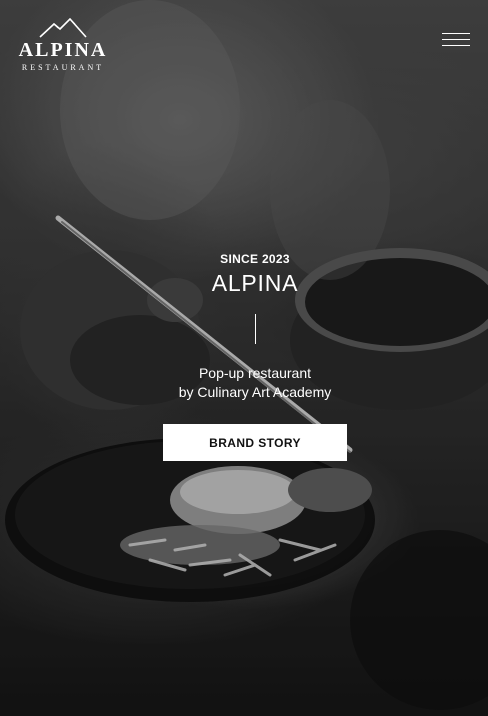 Image resolution: width=488 pixels, height=716 pixels. What do you see at coordinates (63, 50) in the screenshot?
I see `brand-name: ALPINA` at bounding box center [63, 50].